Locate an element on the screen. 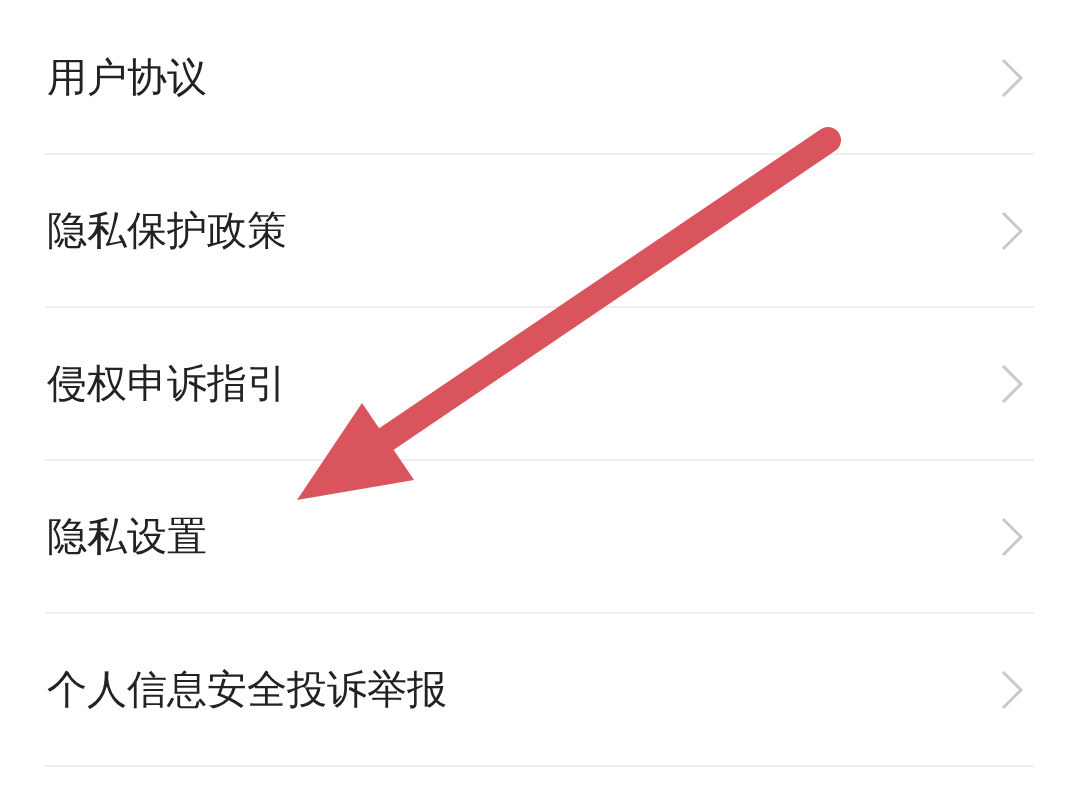 Image resolution: width=1076 pixels, height=792 pixels. menu-label: 个人信息安全投诉举报 is located at coordinates (246, 689).